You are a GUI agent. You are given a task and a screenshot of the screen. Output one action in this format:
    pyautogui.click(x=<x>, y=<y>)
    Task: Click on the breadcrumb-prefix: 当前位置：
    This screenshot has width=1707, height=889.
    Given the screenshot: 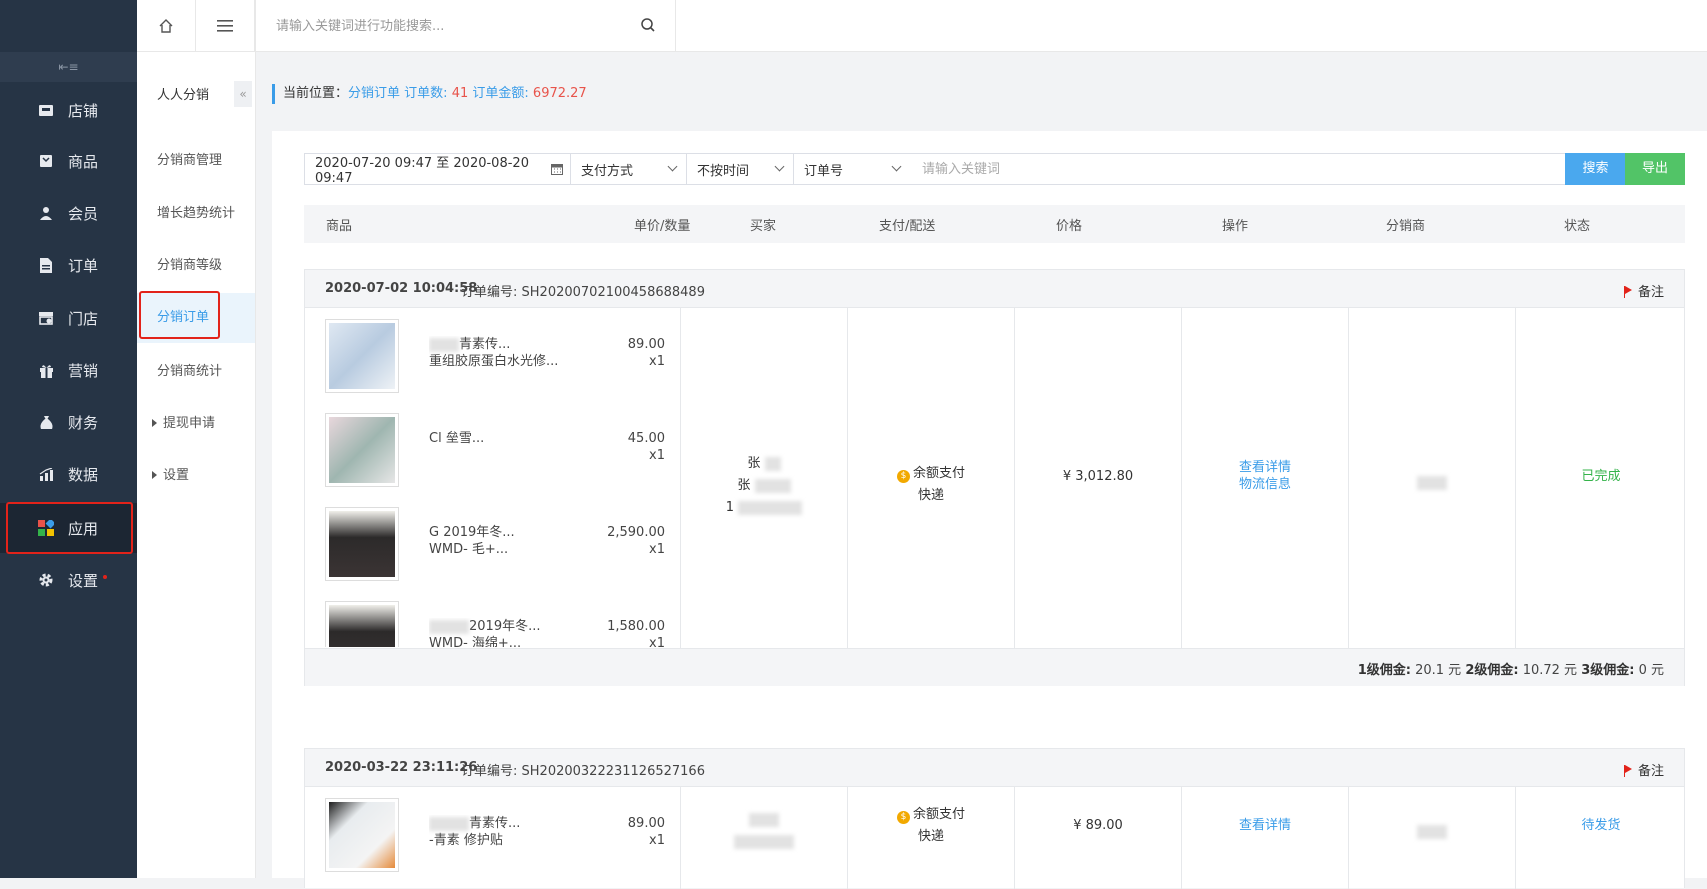 What is the action you would take?
    pyautogui.click(x=316, y=93)
    